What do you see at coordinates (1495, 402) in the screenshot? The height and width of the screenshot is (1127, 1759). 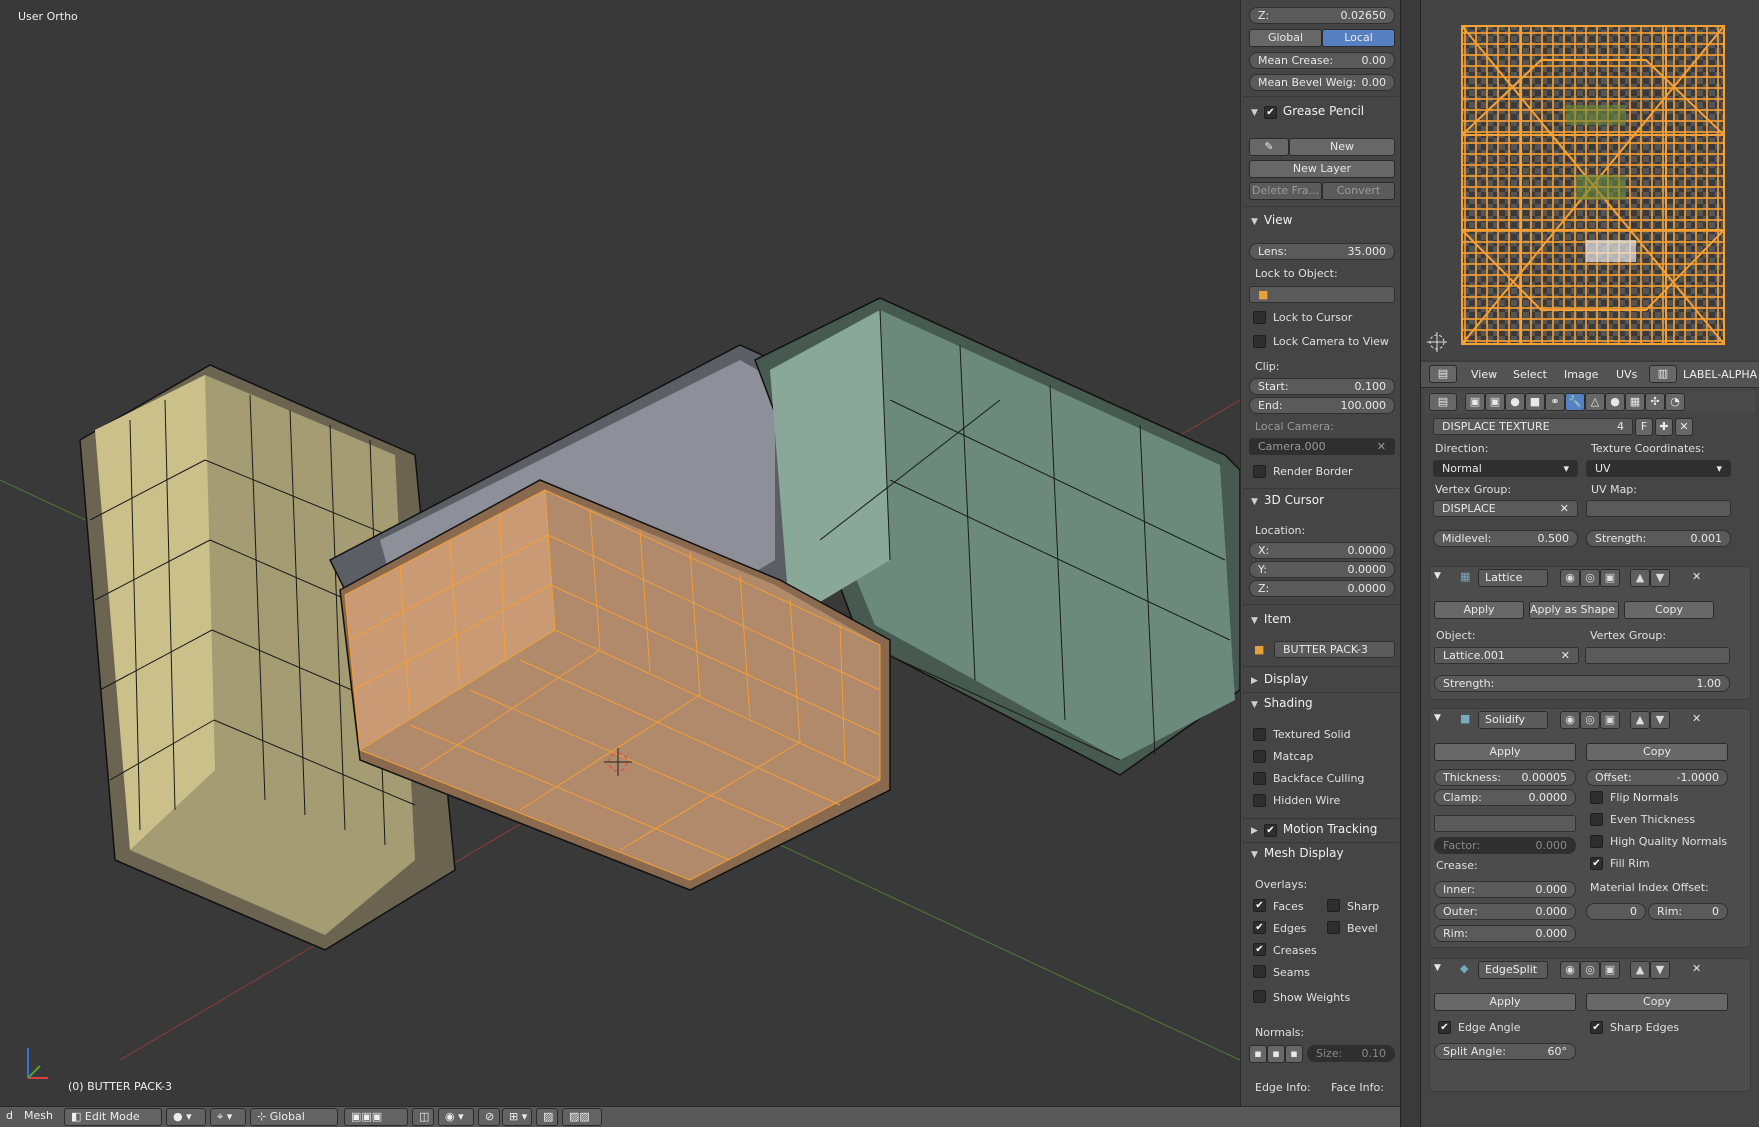 I see `scene-tab-icon: ▣` at bounding box center [1495, 402].